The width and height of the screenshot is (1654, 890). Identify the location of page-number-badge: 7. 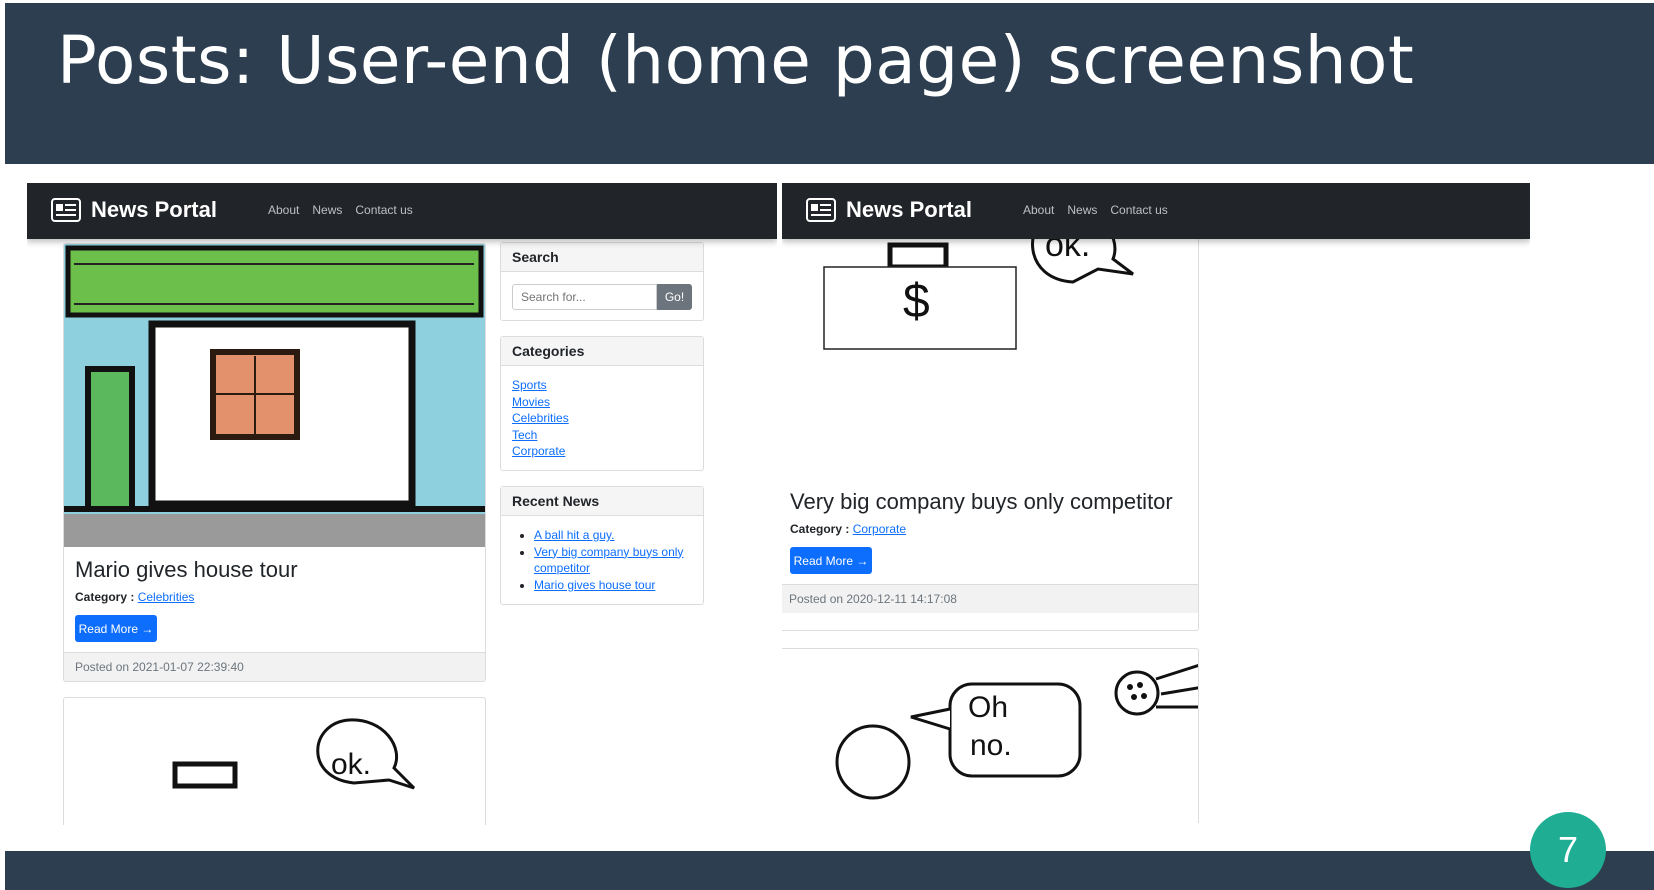
(1568, 850).